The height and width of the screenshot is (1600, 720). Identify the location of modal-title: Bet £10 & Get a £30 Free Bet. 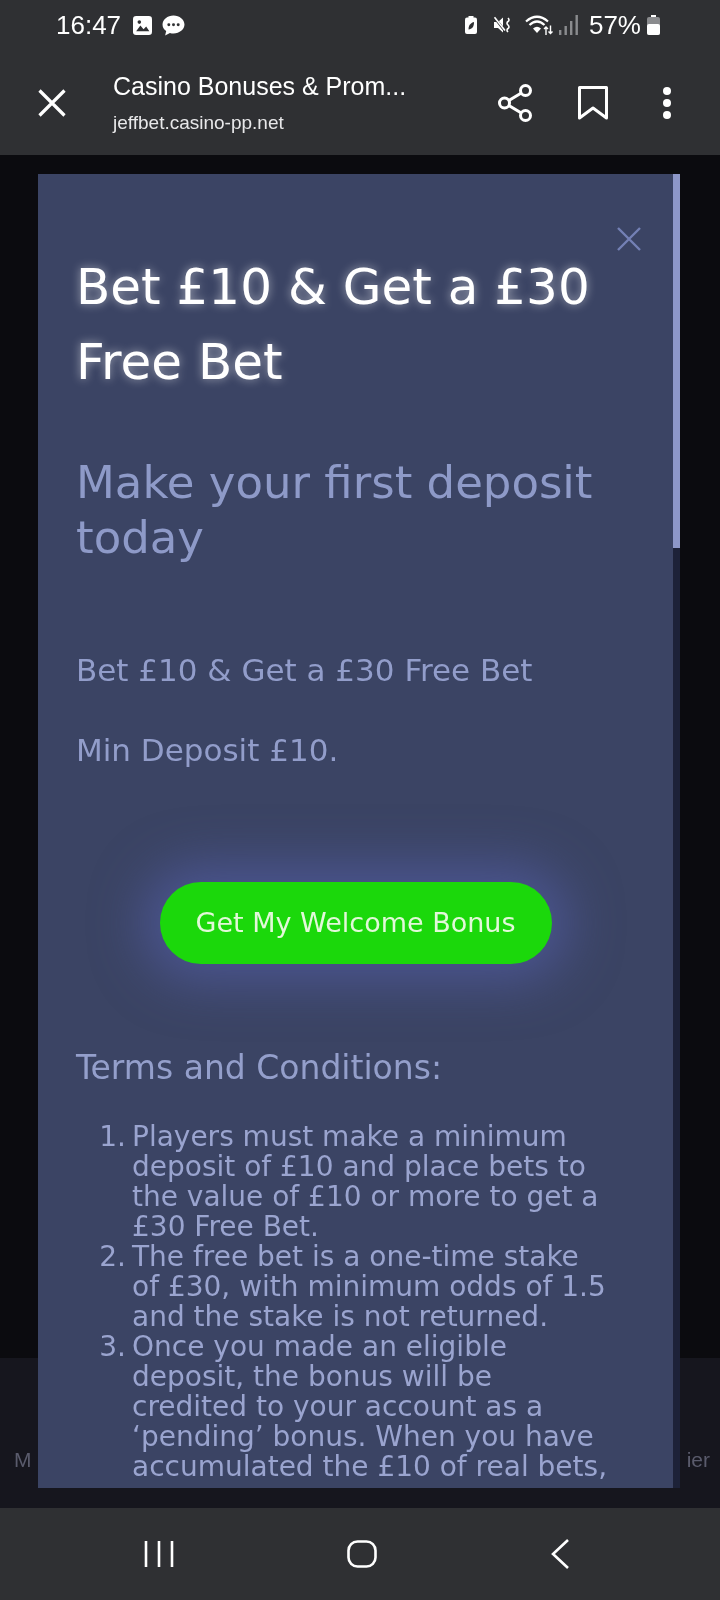
(333, 325).